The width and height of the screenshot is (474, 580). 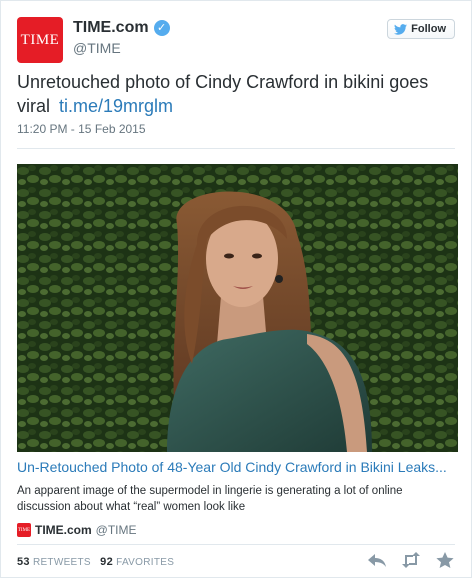 What do you see at coordinates (61, 562) in the screenshot?
I see `retweets-label: RETWEETS` at bounding box center [61, 562].